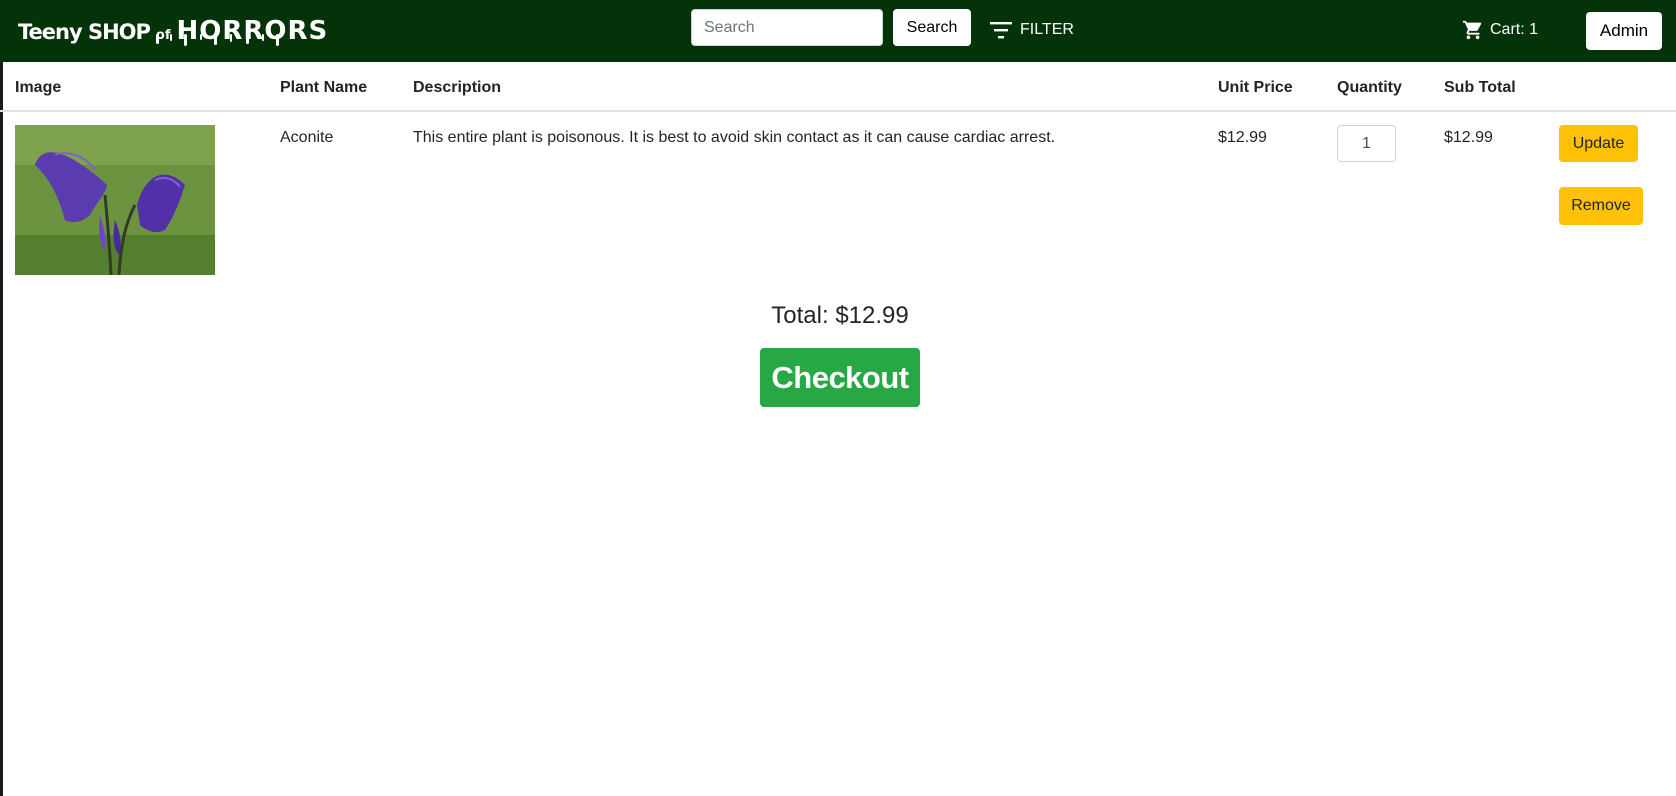  I want to click on column-header-description: Description, so click(457, 87).